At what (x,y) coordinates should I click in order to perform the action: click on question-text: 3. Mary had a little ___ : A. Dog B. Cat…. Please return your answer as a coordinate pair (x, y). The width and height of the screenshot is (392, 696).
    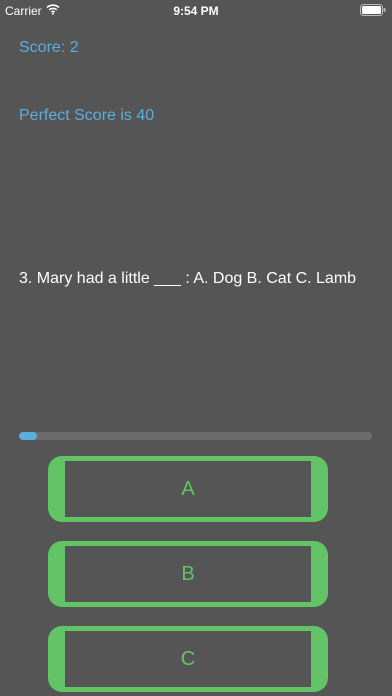
    Looking at the image, I should click on (188, 278).